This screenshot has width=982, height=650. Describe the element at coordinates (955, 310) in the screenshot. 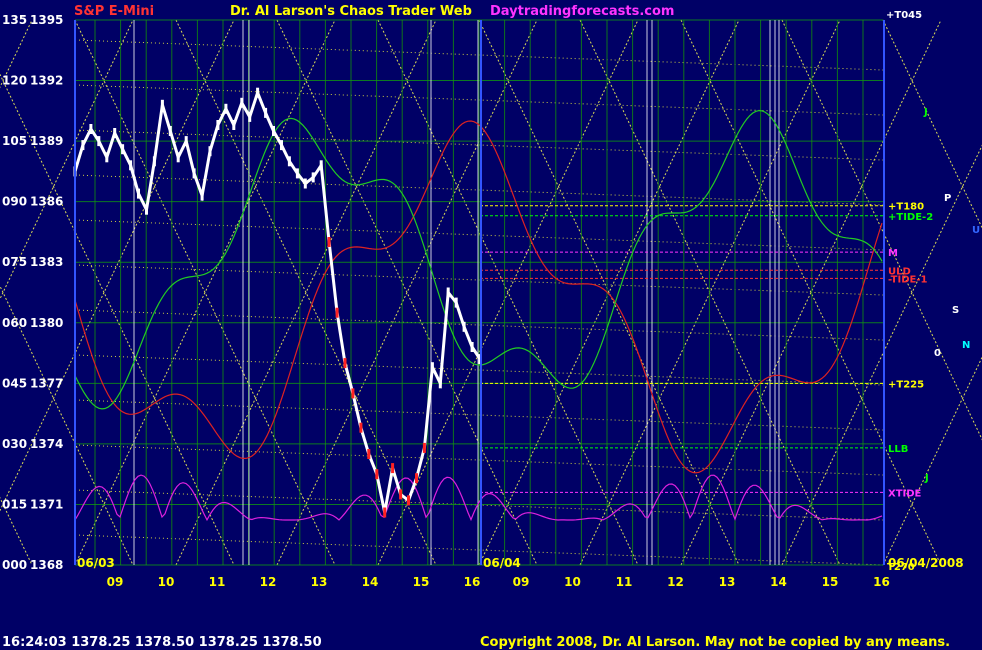

I see `planet-label: S` at that location.